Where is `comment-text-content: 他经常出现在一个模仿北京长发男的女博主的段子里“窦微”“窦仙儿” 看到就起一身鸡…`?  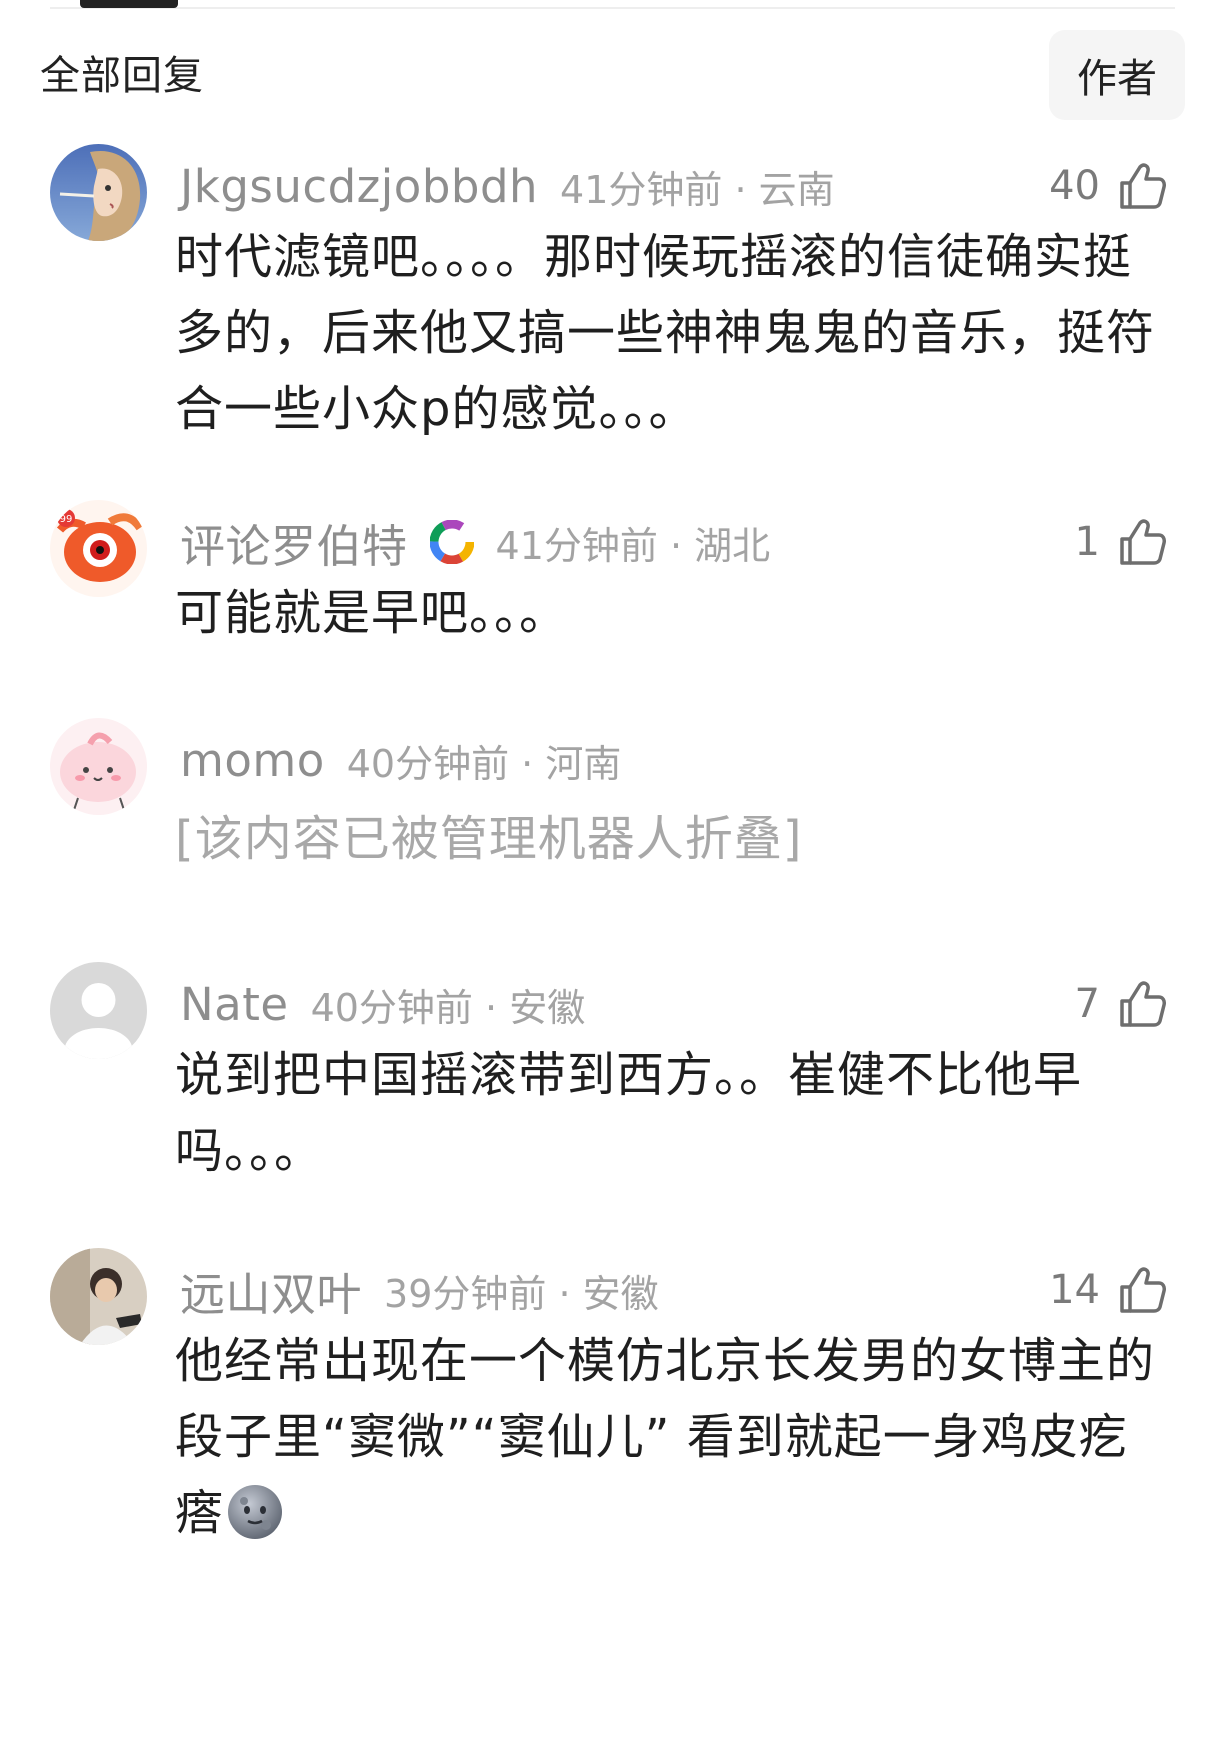
comment-text-content: 他经常出现在一个模仿北京长发男的女博主的段子里“窦微”“窦仙儿” 看到就起一身鸡… is located at coordinates (665, 1437).